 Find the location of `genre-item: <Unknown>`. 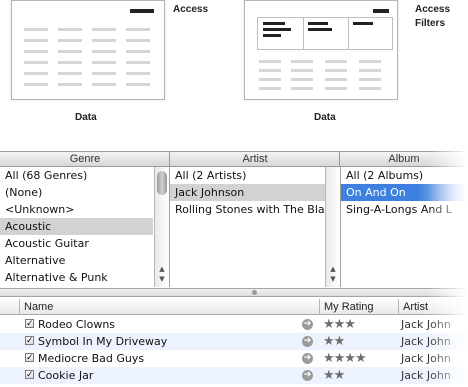

genre-item: <Unknown> is located at coordinates (76, 209).